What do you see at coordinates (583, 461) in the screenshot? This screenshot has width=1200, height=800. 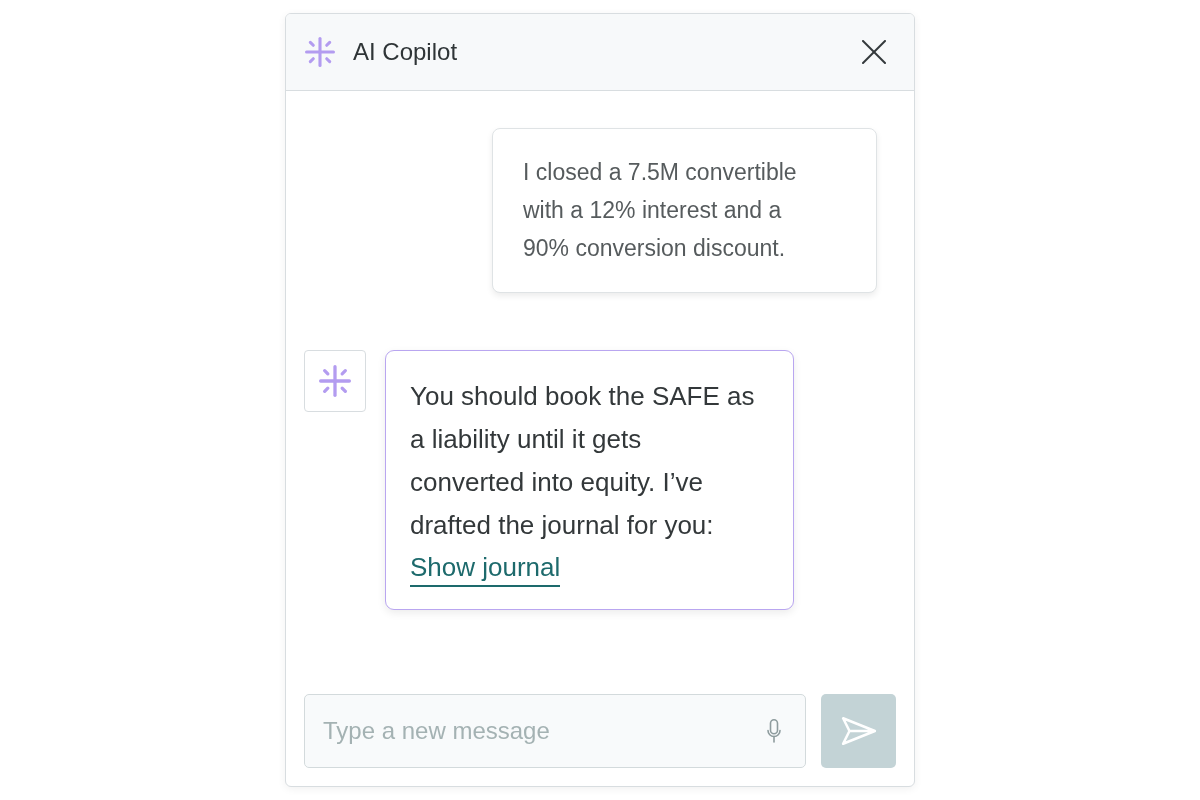 I see `message-text: You should book the SAFE as a liability until it gets converted into equity. I’ve drafted the journal for you:` at bounding box center [583, 461].